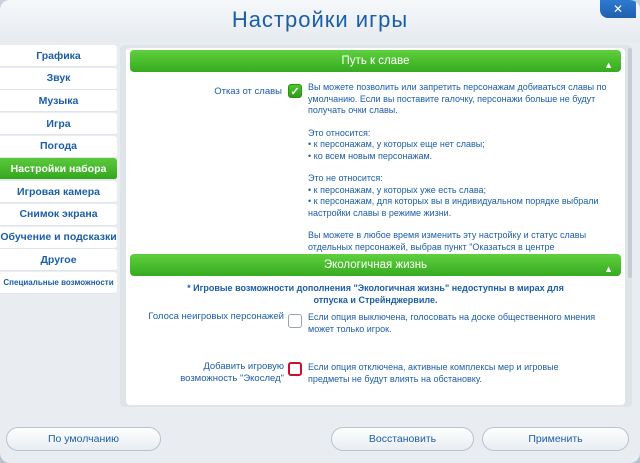 The width and height of the screenshot is (640, 463). I want to click on button-label: По умолчанию, so click(83, 439).